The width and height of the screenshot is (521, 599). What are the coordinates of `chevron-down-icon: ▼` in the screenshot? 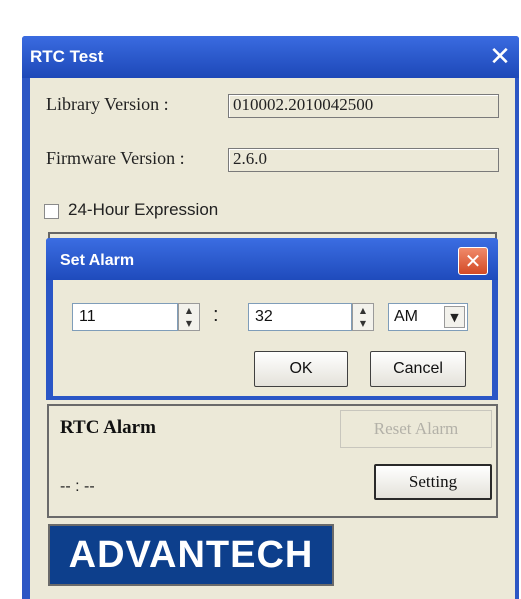 It's located at (454, 317).